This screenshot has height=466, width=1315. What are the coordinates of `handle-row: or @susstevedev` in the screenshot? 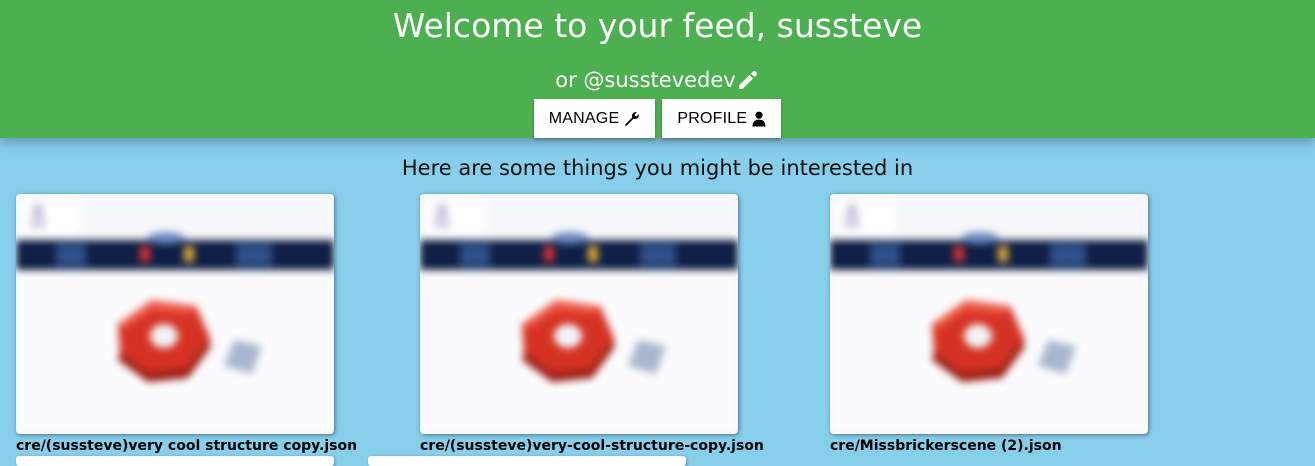 It's located at (657, 80).